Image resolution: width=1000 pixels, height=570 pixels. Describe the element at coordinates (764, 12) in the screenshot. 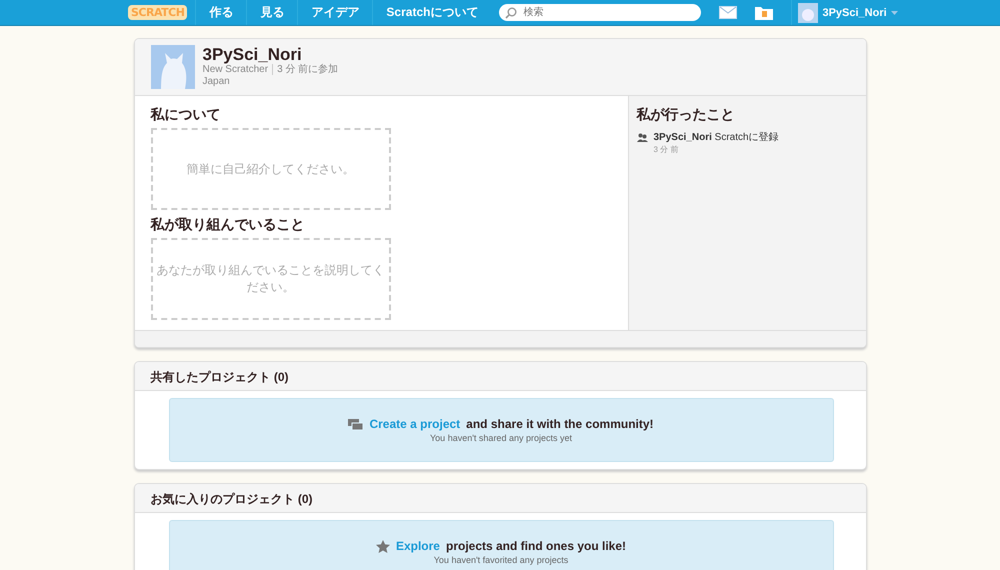

I see `folder-icon` at that location.